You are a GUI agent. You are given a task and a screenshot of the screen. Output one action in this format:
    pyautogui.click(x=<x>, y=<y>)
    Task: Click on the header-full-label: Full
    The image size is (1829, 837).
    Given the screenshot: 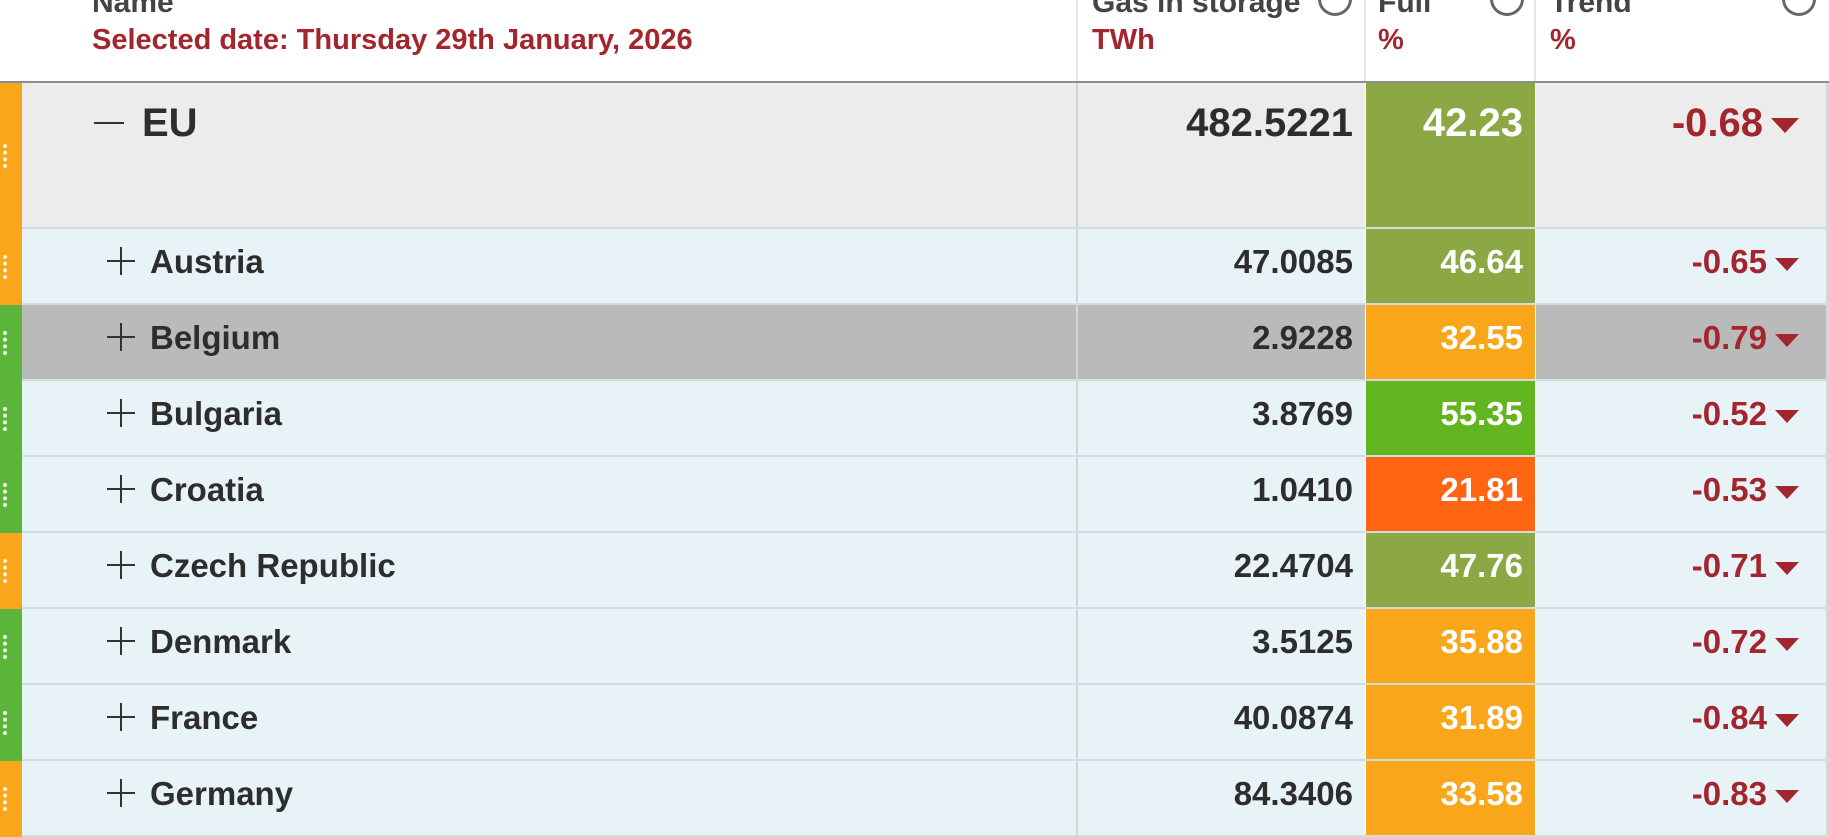 What is the action you would take?
    pyautogui.click(x=1405, y=9)
    